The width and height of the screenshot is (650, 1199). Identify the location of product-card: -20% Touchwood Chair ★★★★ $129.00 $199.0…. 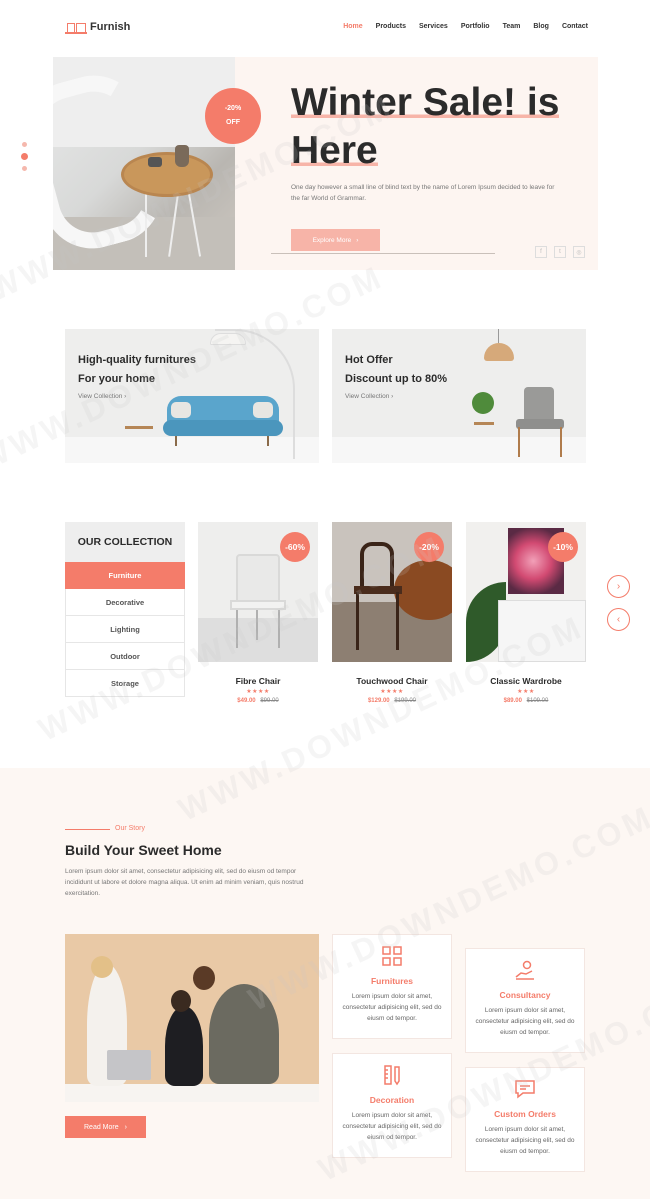
(392, 613).